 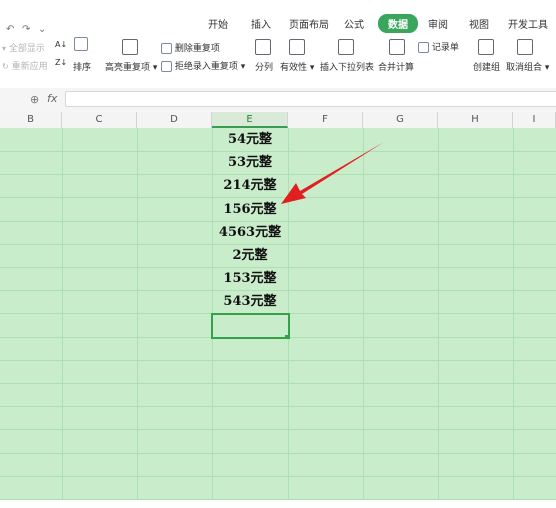 What do you see at coordinates (397, 47) in the screenshot?
I see `merge-calc-icon` at bounding box center [397, 47].